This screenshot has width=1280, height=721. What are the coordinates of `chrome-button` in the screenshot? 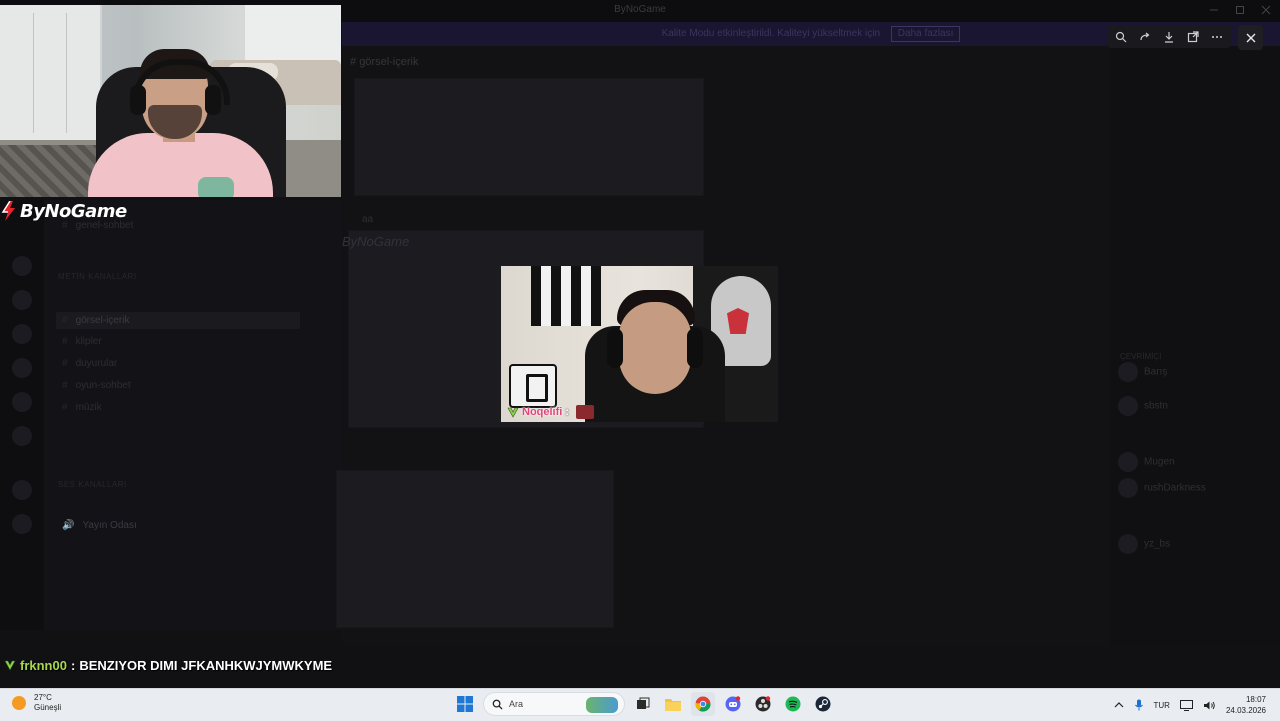 It's located at (703, 704).